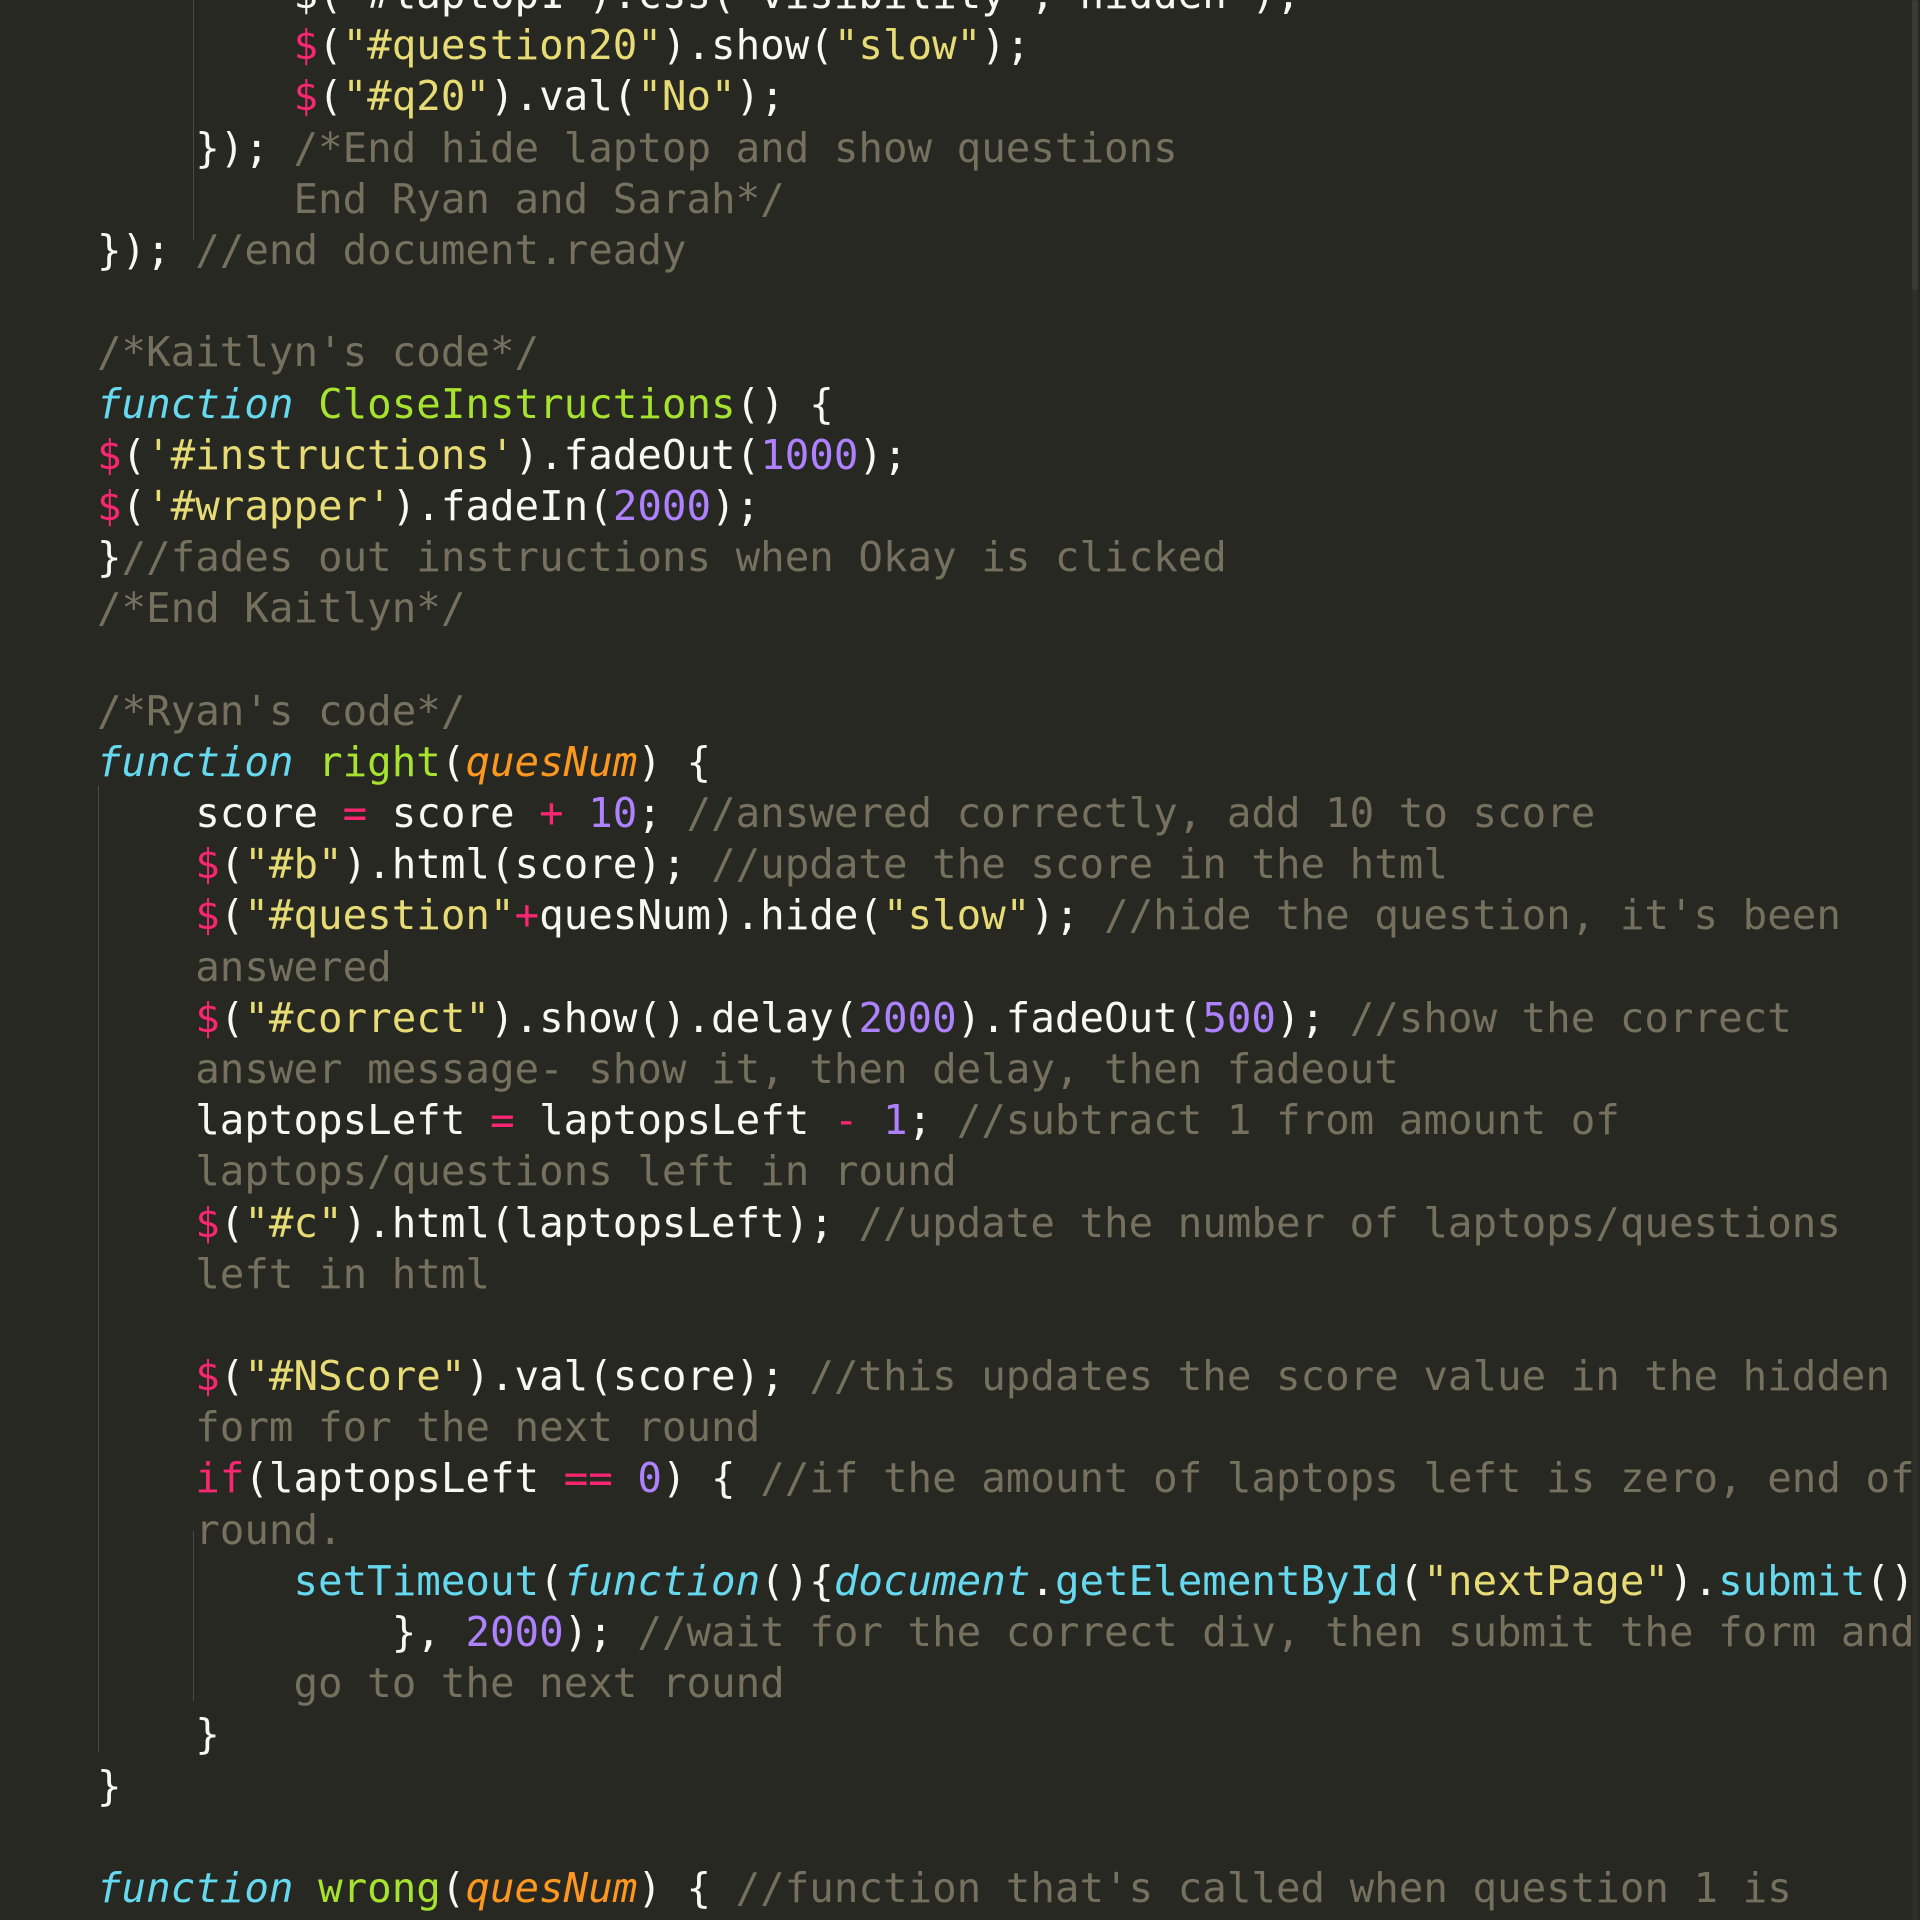 The height and width of the screenshot is (1920, 1920). What do you see at coordinates (674, 761) in the screenshot?
I see `code-token: ) {` at bounding box center [674, 761].